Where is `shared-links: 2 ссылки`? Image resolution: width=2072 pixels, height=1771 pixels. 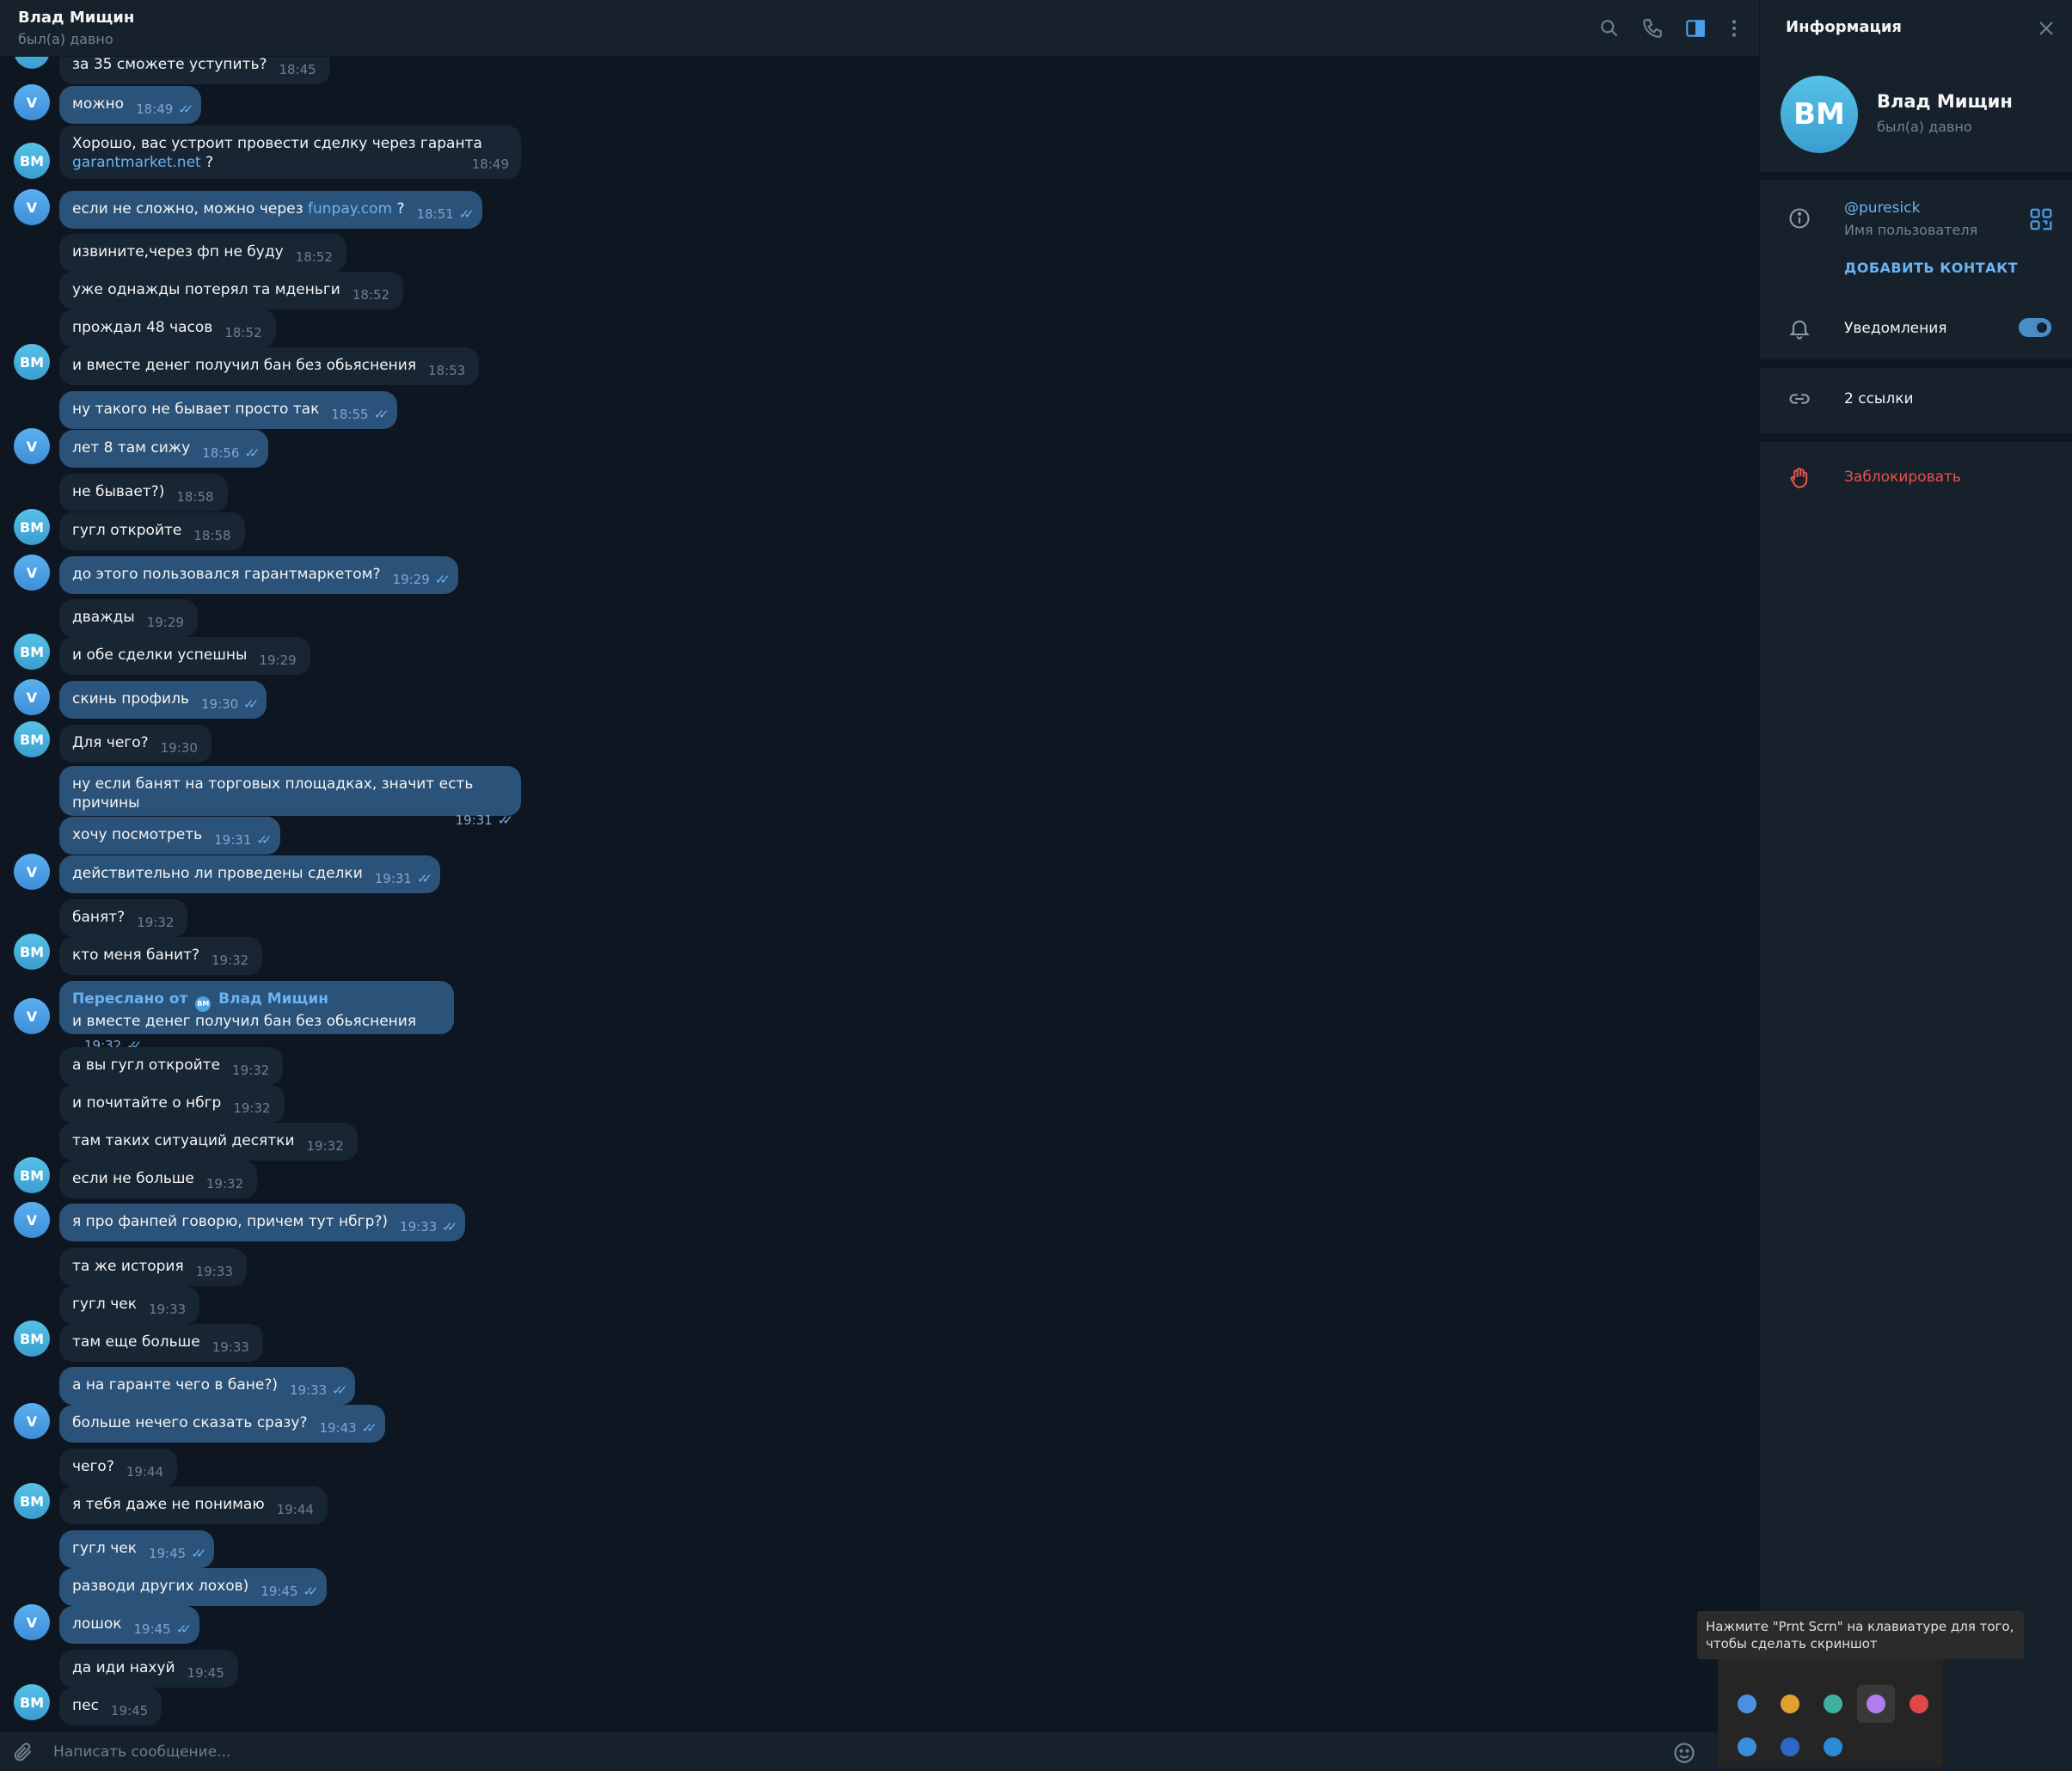
shared-links: 2 ссылки is located at coordinates (1879, 399).